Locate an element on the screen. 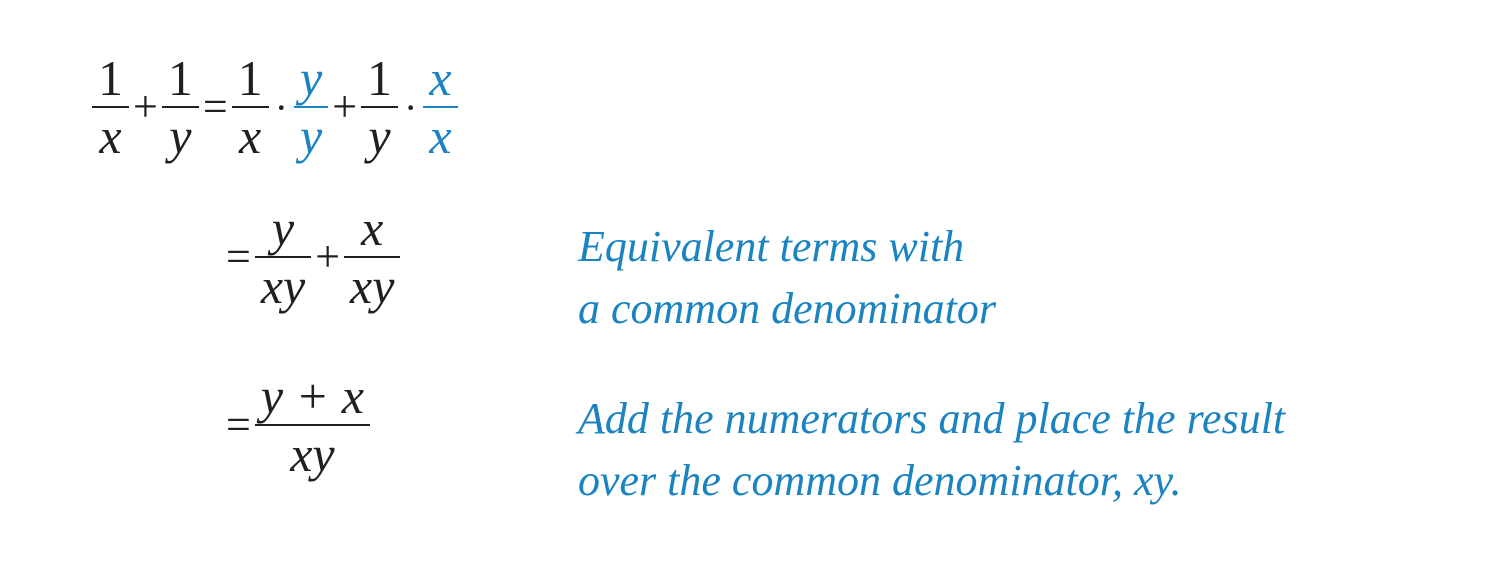 The height and width of the screenshot is (562, 1500). equation-step-1: 1 x + 1 y = 1 x · y y + 1 y · x x is located at coordinates (275, 107).